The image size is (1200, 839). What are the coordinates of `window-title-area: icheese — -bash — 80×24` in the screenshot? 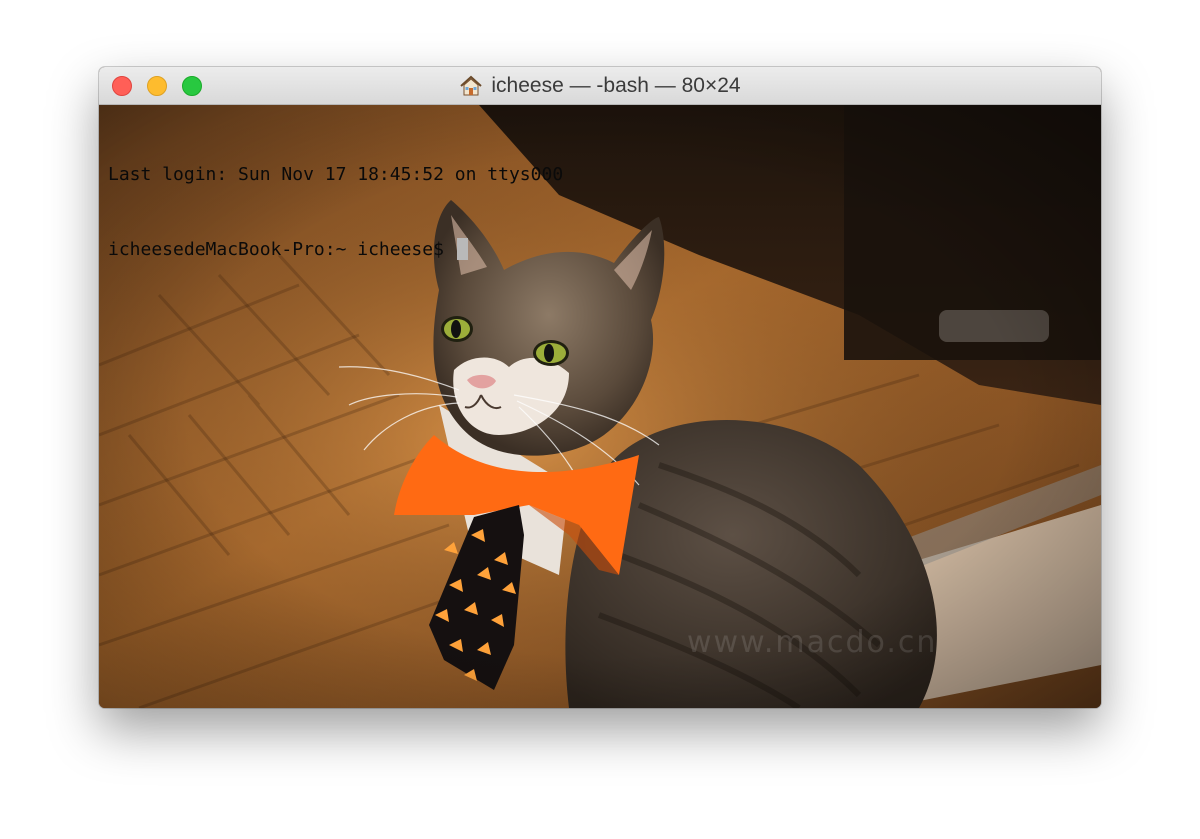 It's located at (600, 86).